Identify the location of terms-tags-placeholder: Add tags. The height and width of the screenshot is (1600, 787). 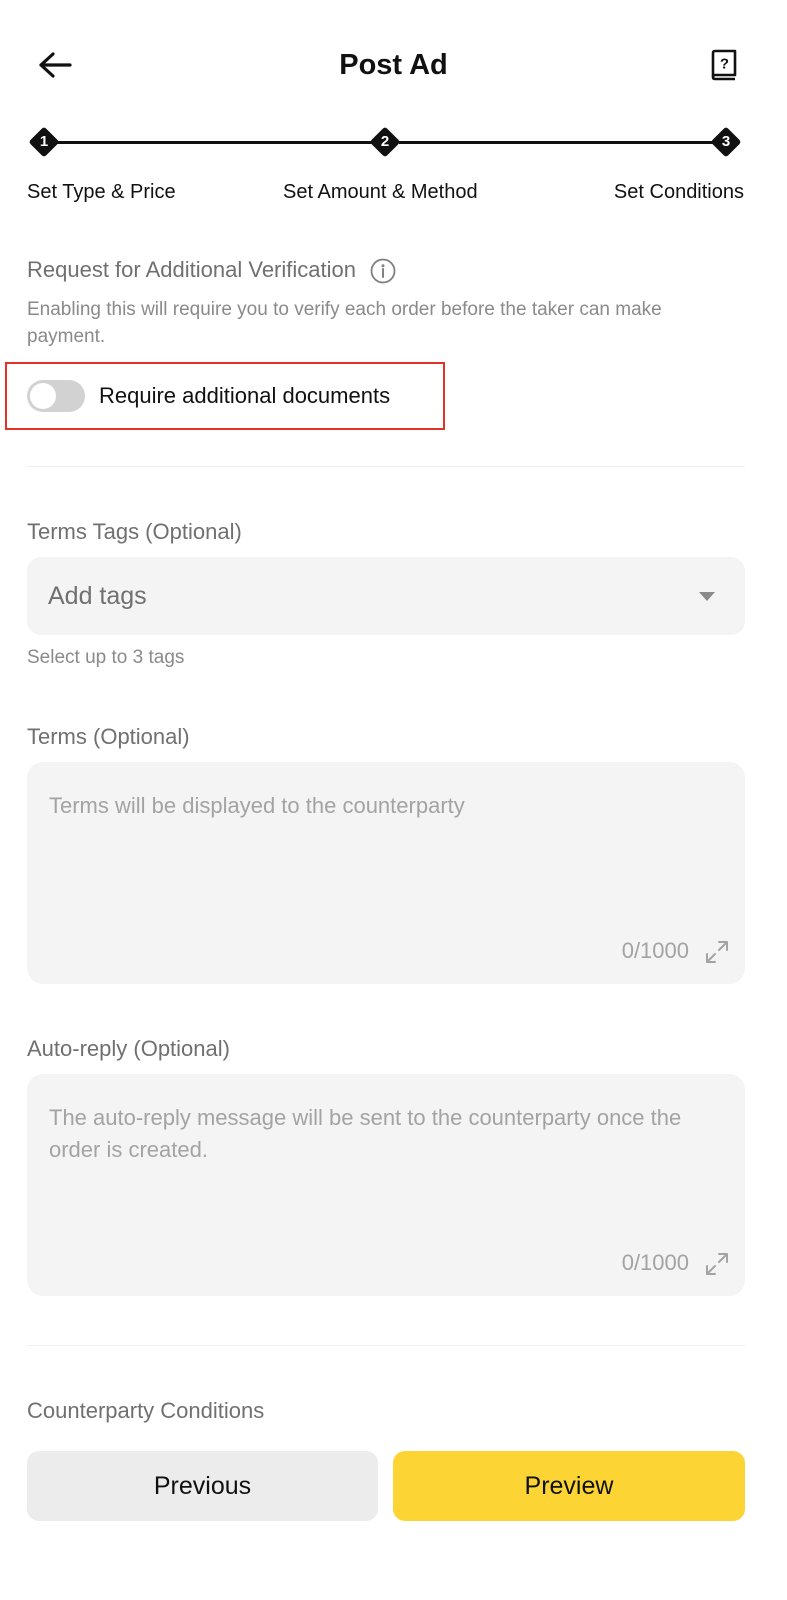
(97, 595).